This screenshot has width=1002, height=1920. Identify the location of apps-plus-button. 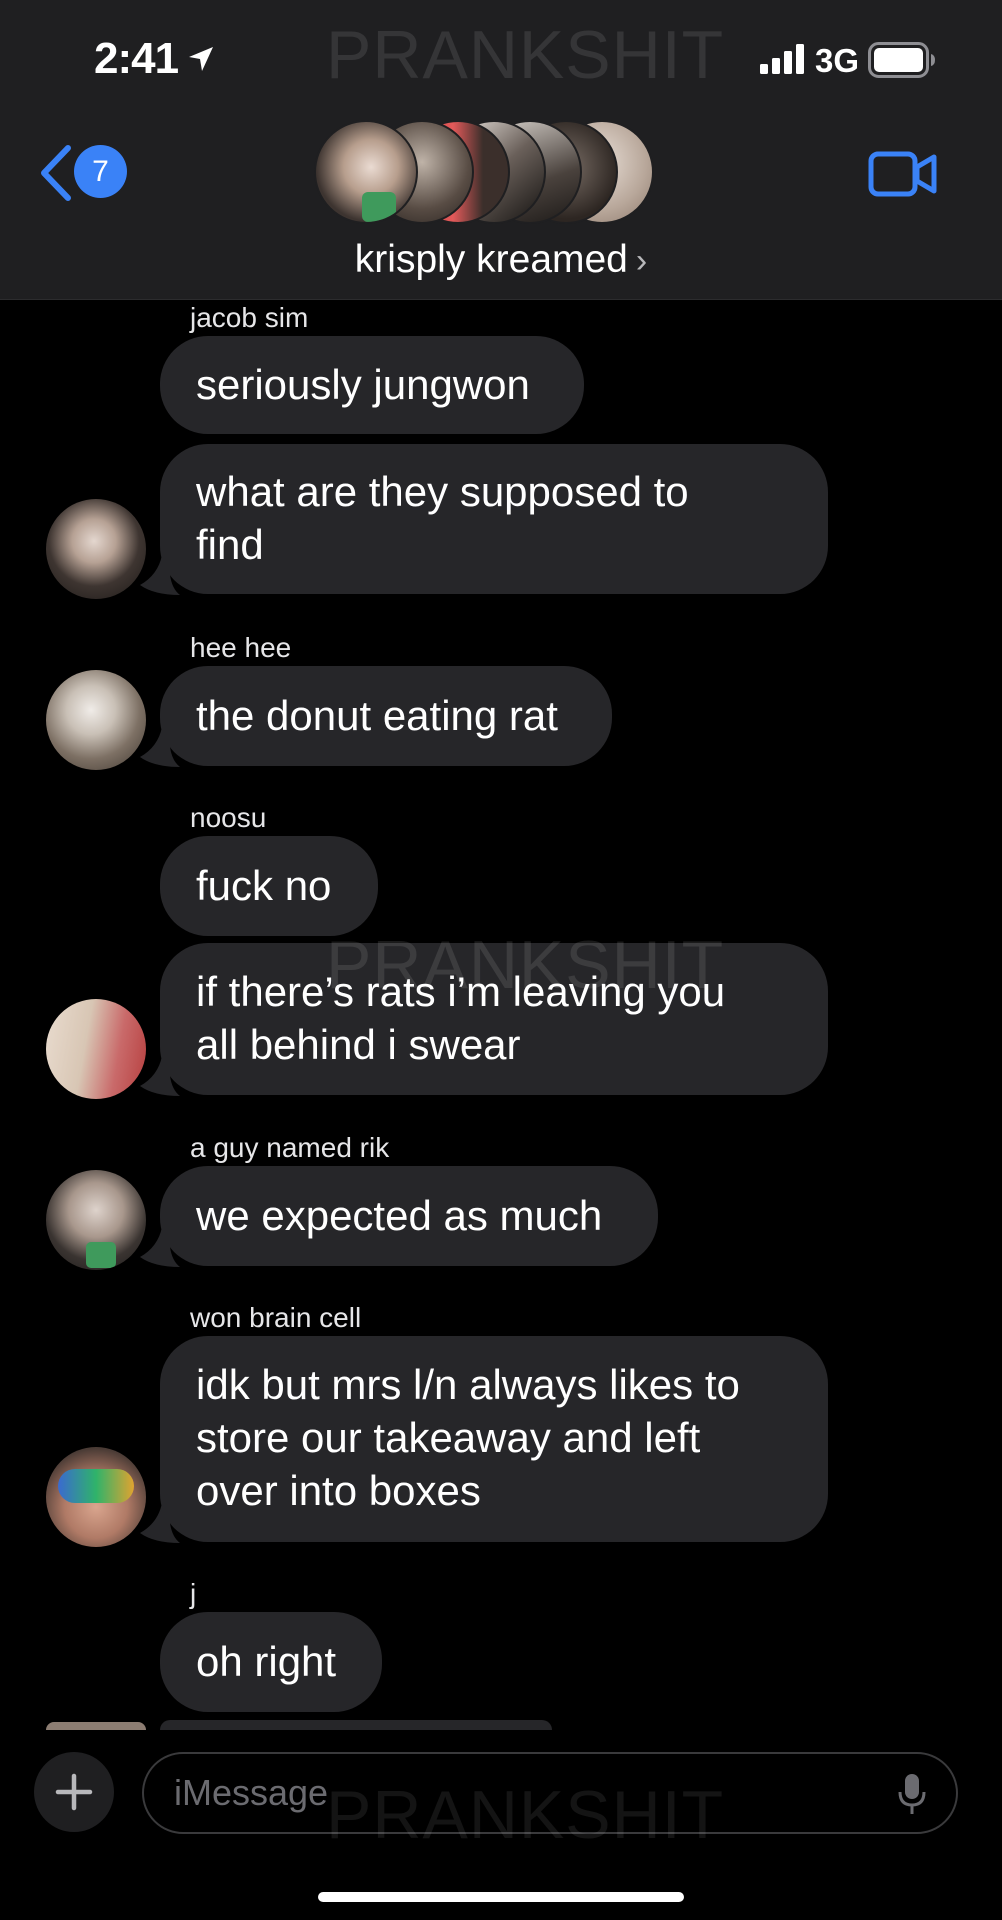
(74, 1792).